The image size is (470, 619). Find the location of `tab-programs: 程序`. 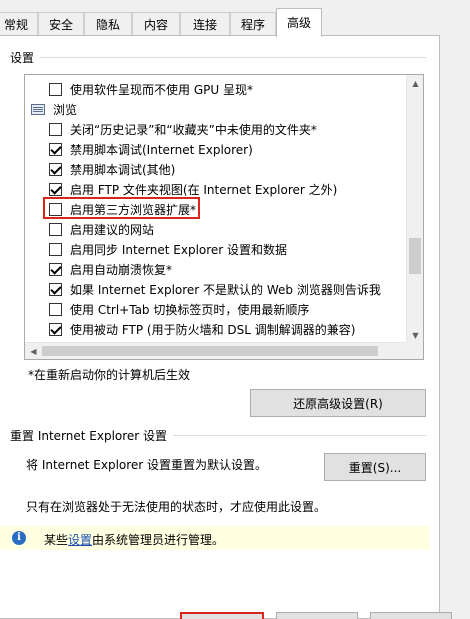

tab-programs: 程序 is located at coordinates (253, 24).